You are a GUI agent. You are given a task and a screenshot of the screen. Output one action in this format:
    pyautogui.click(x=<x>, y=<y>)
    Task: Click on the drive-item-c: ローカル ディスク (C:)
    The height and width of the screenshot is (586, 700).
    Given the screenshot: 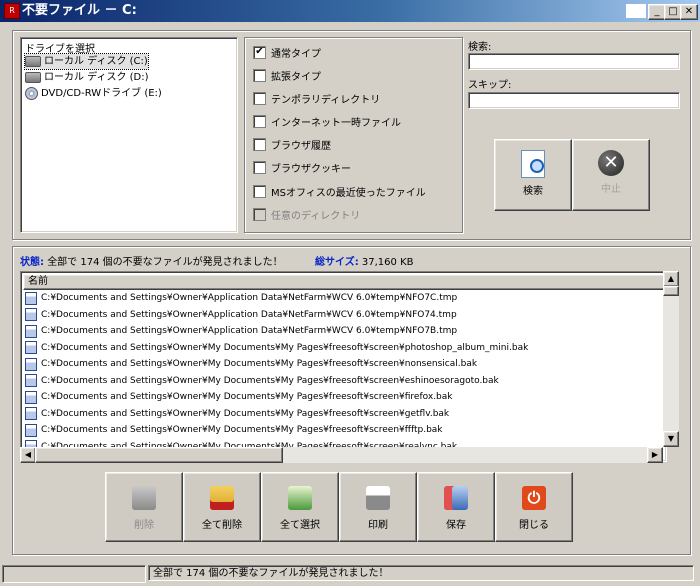 What is the action you would take?
    pyautogui.click(x=86, y=61)
    